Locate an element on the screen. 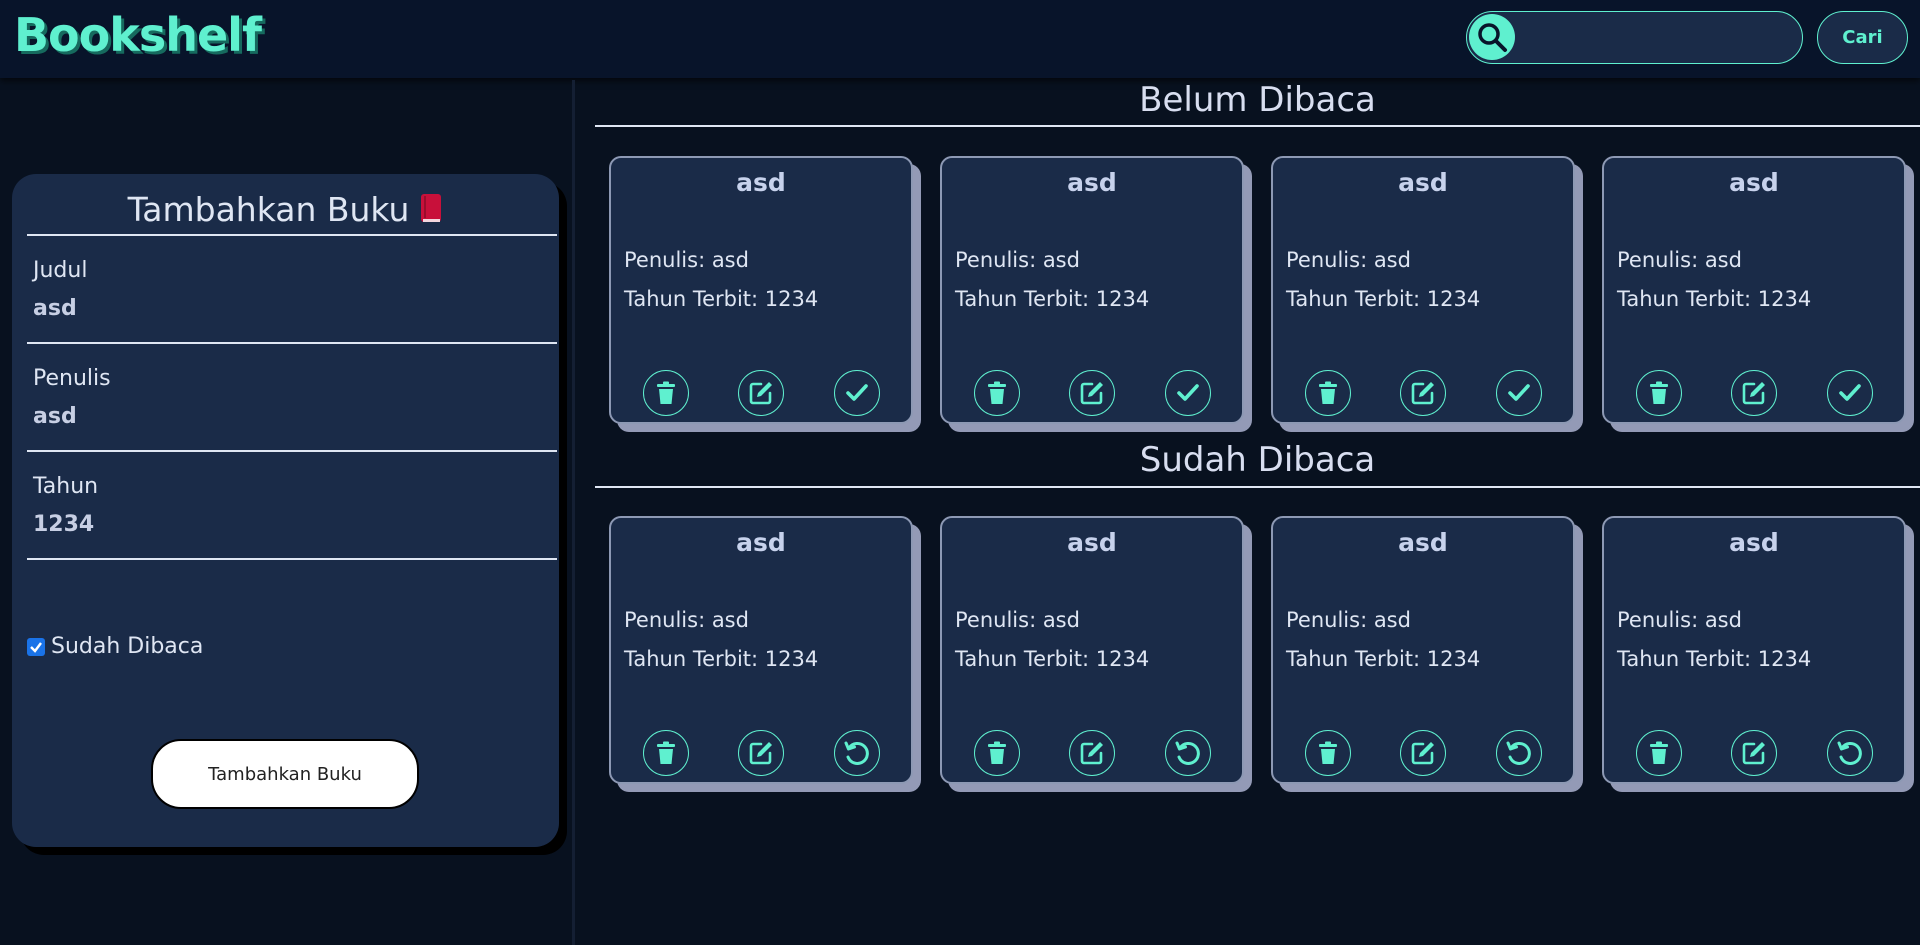  form-title: Tambahkan Buku is located at coordinates (285, 209).